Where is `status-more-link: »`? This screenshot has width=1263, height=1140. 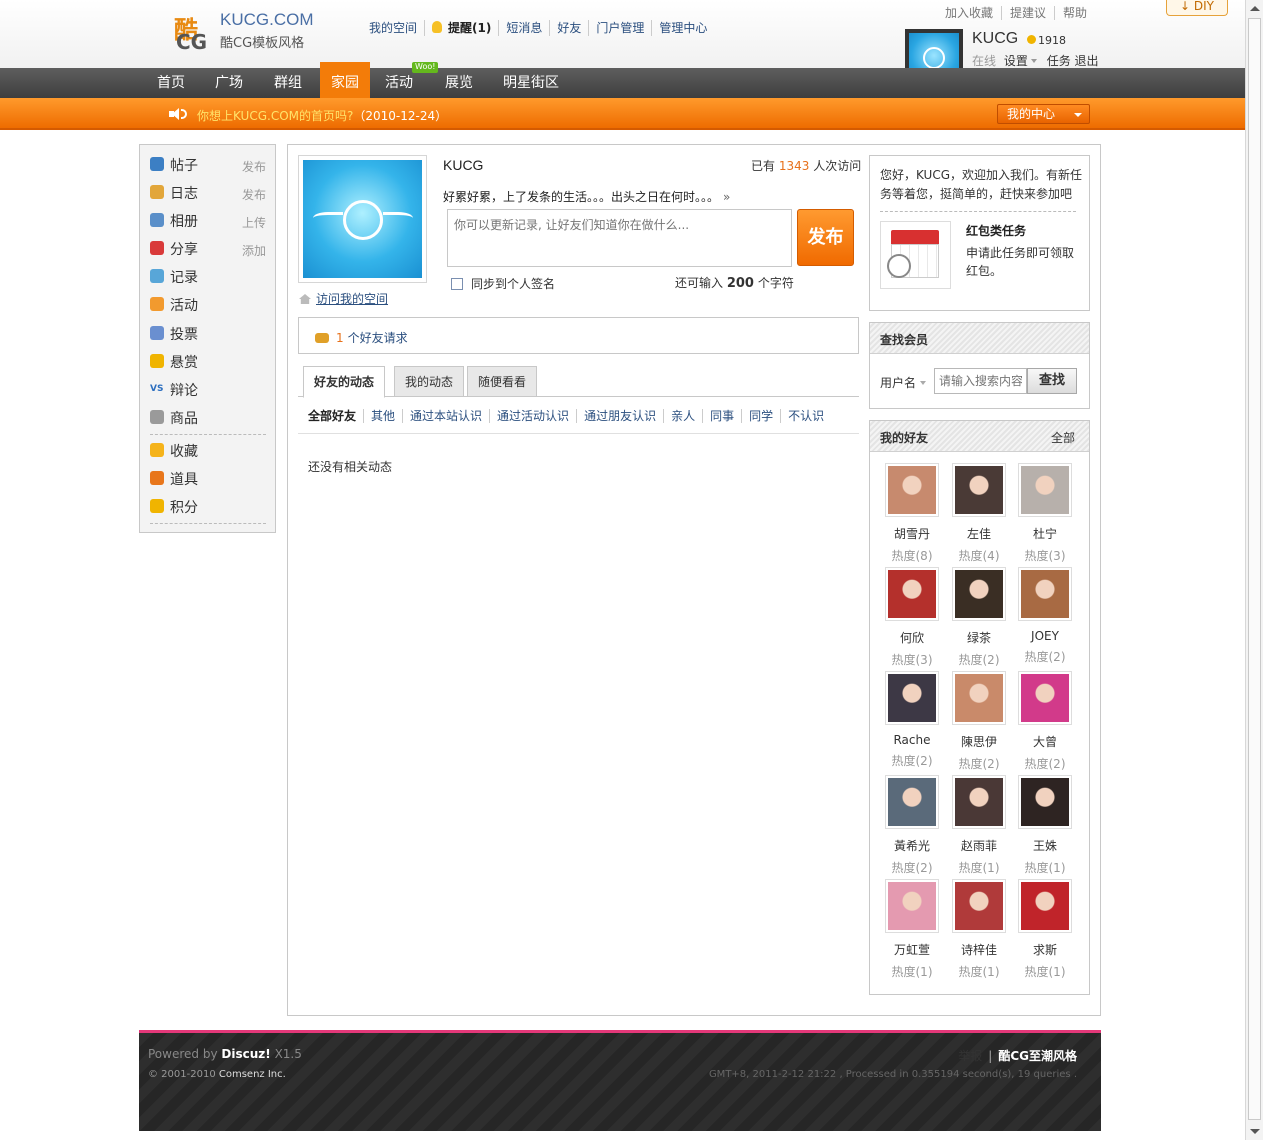
status-more-link: » is located at coordinates (726, 197).